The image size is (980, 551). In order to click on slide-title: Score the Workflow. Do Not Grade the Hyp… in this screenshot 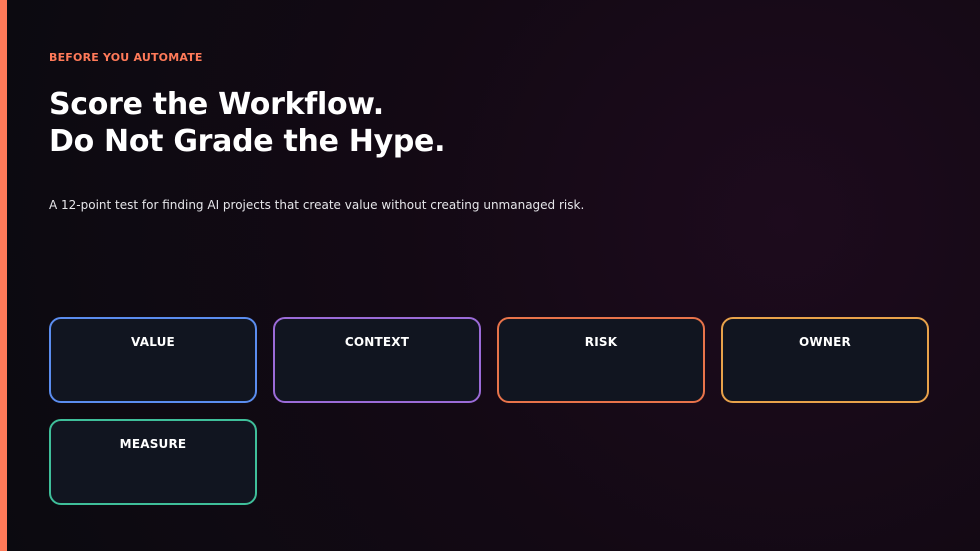, I will do `click(247, 123)`.